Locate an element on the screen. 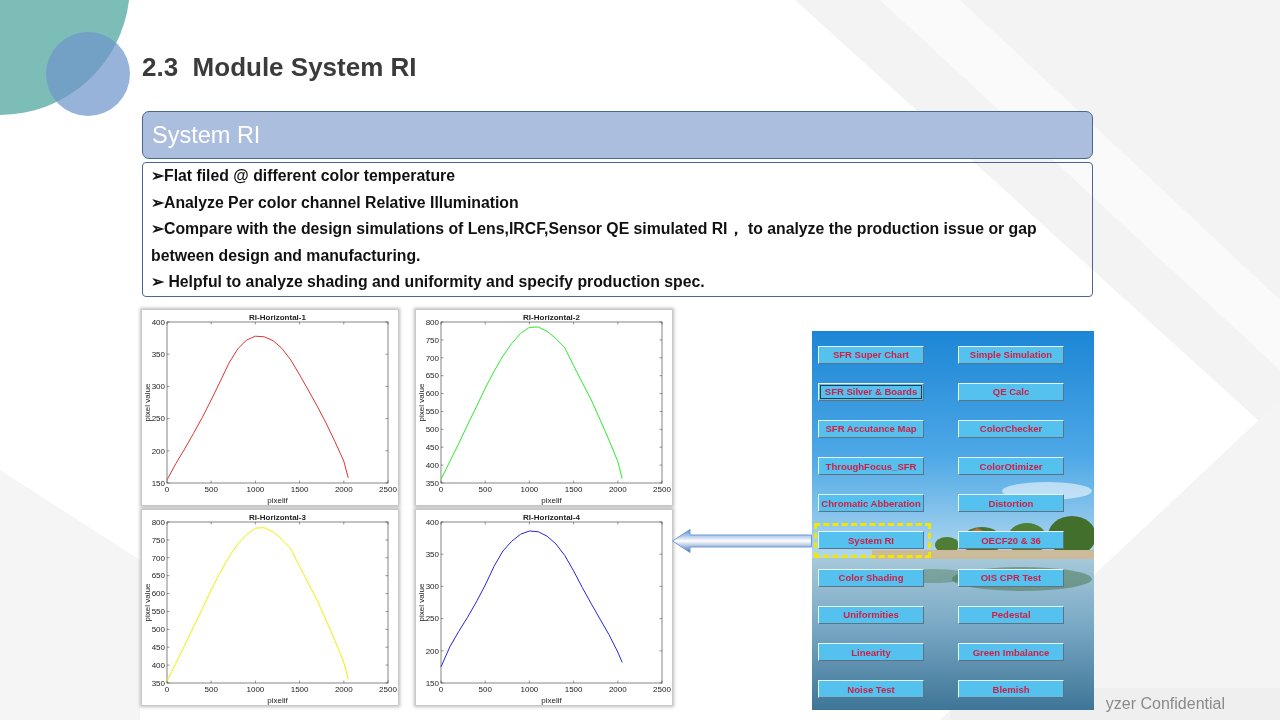 Image resolution: width=1280 pixels, height=720 pixels. slide-title: 2.3 Module System RI is located at coordinates (279, 67).